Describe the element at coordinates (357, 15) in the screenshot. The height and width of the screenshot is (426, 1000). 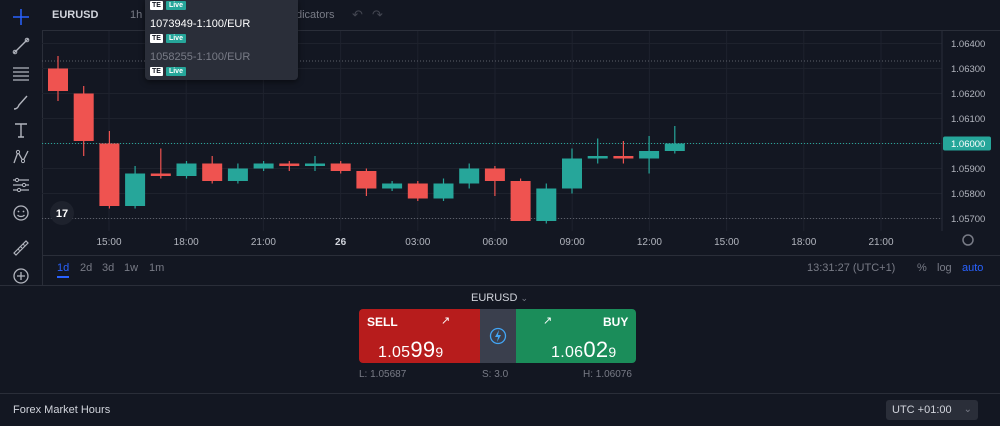
I see `undo-icon: ↶` at that location.